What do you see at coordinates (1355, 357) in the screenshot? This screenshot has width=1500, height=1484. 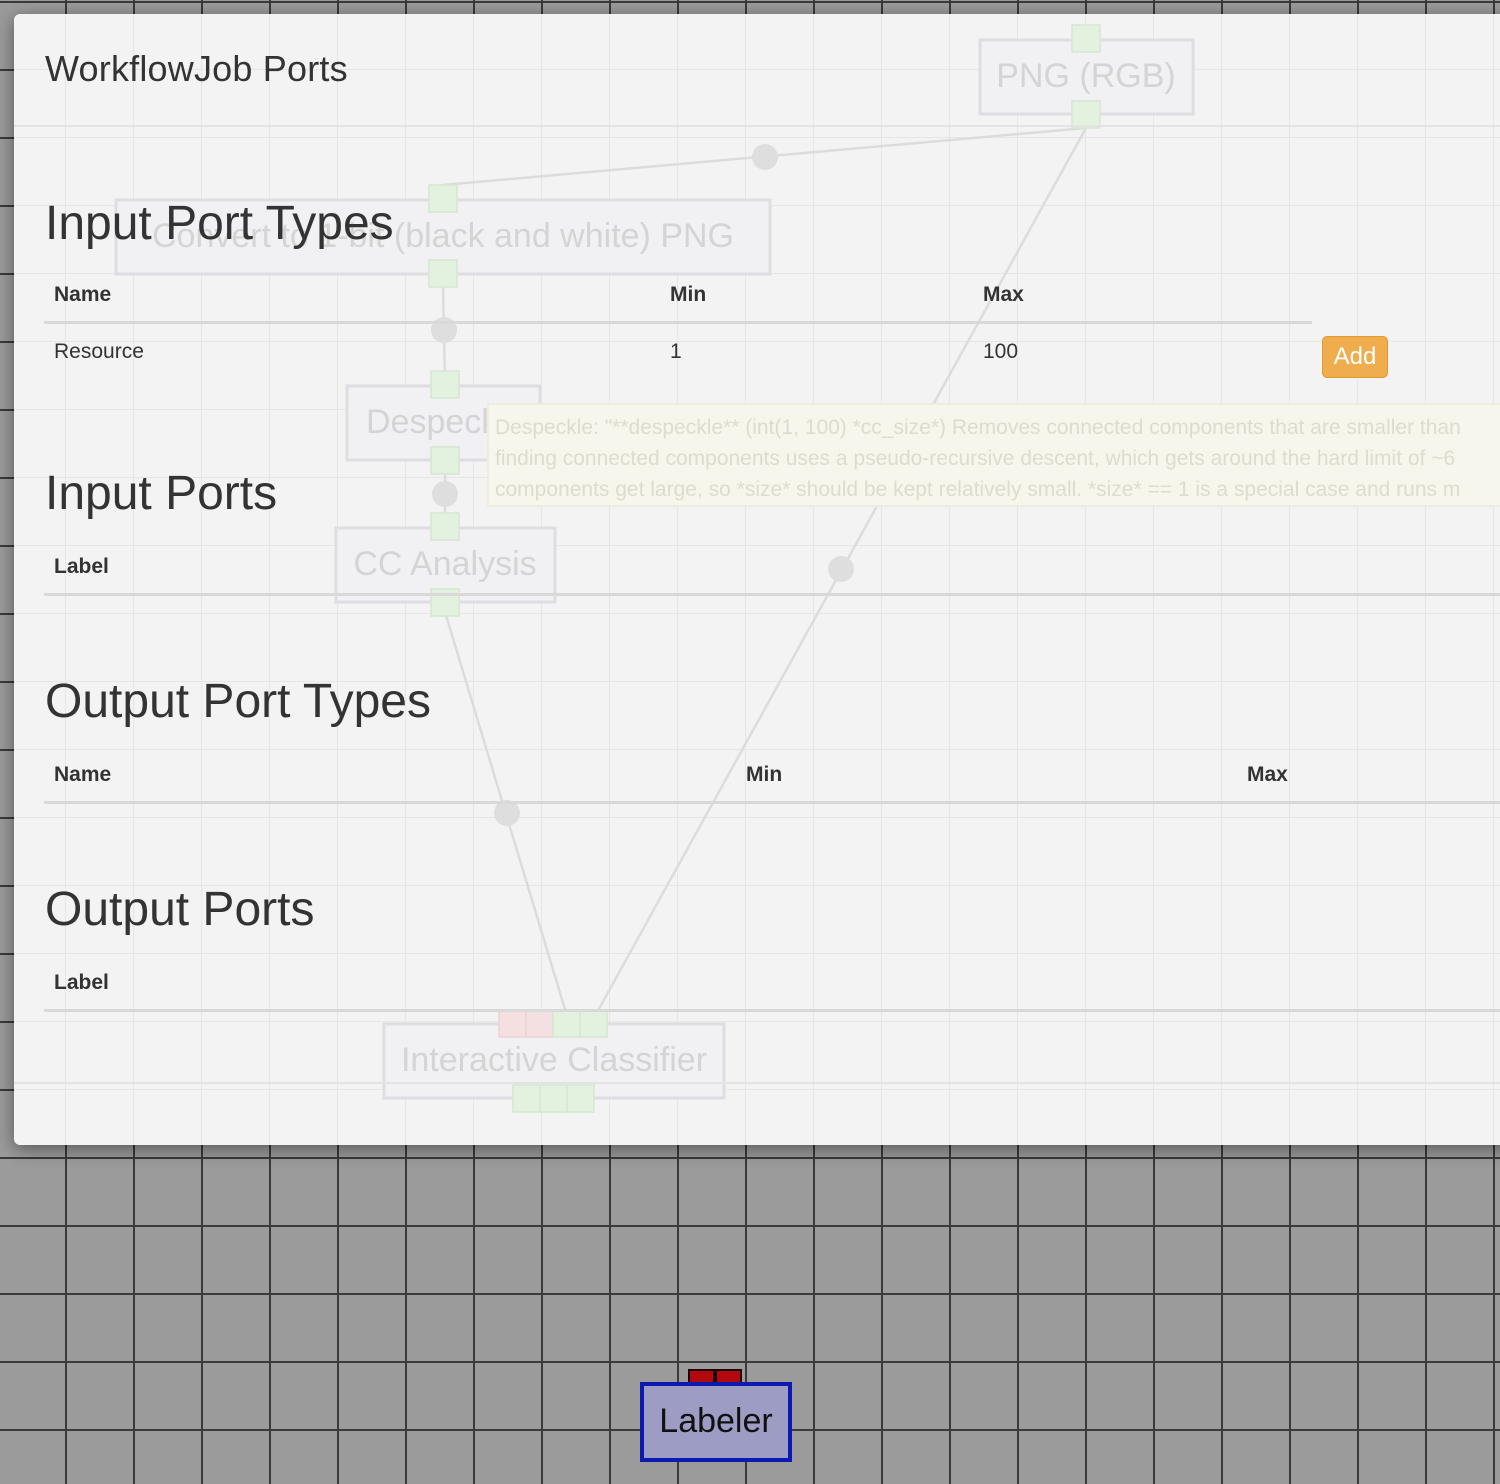 I see `add-button: Add` at bounding box center [1355, 357].